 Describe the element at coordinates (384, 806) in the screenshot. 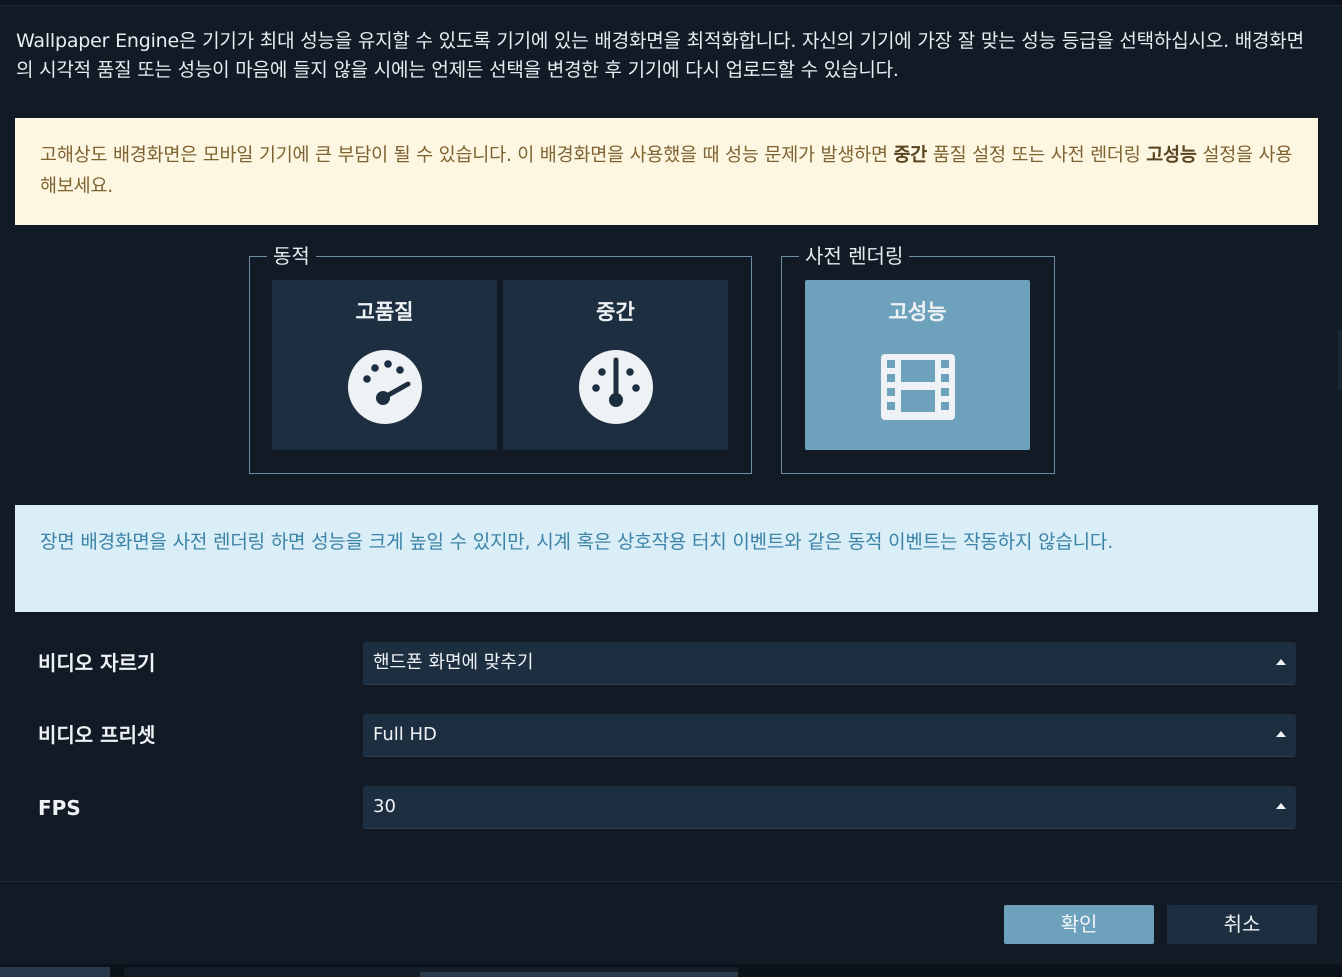

I see `fps-value: 30` at that location.